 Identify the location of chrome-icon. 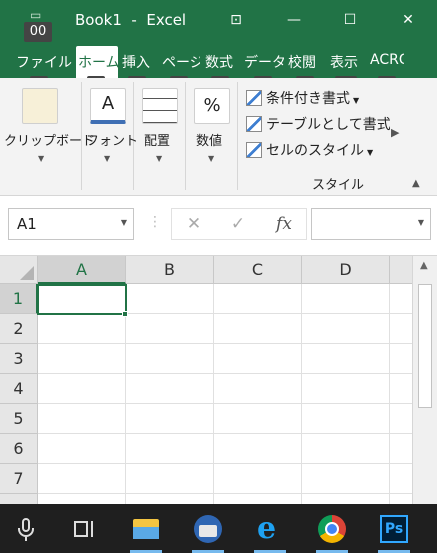
(332, 532).